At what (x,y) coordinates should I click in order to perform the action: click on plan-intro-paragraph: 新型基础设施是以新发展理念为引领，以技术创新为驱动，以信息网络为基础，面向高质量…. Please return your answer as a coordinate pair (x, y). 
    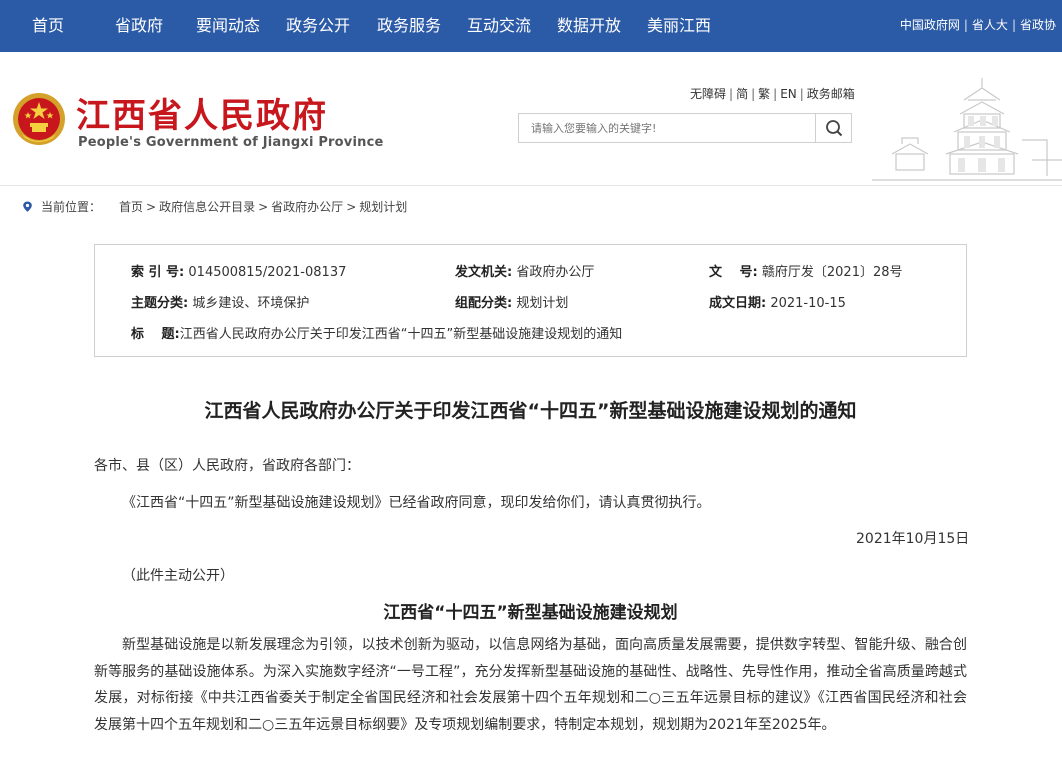
    Looking at the image, I should click on (530, 685).